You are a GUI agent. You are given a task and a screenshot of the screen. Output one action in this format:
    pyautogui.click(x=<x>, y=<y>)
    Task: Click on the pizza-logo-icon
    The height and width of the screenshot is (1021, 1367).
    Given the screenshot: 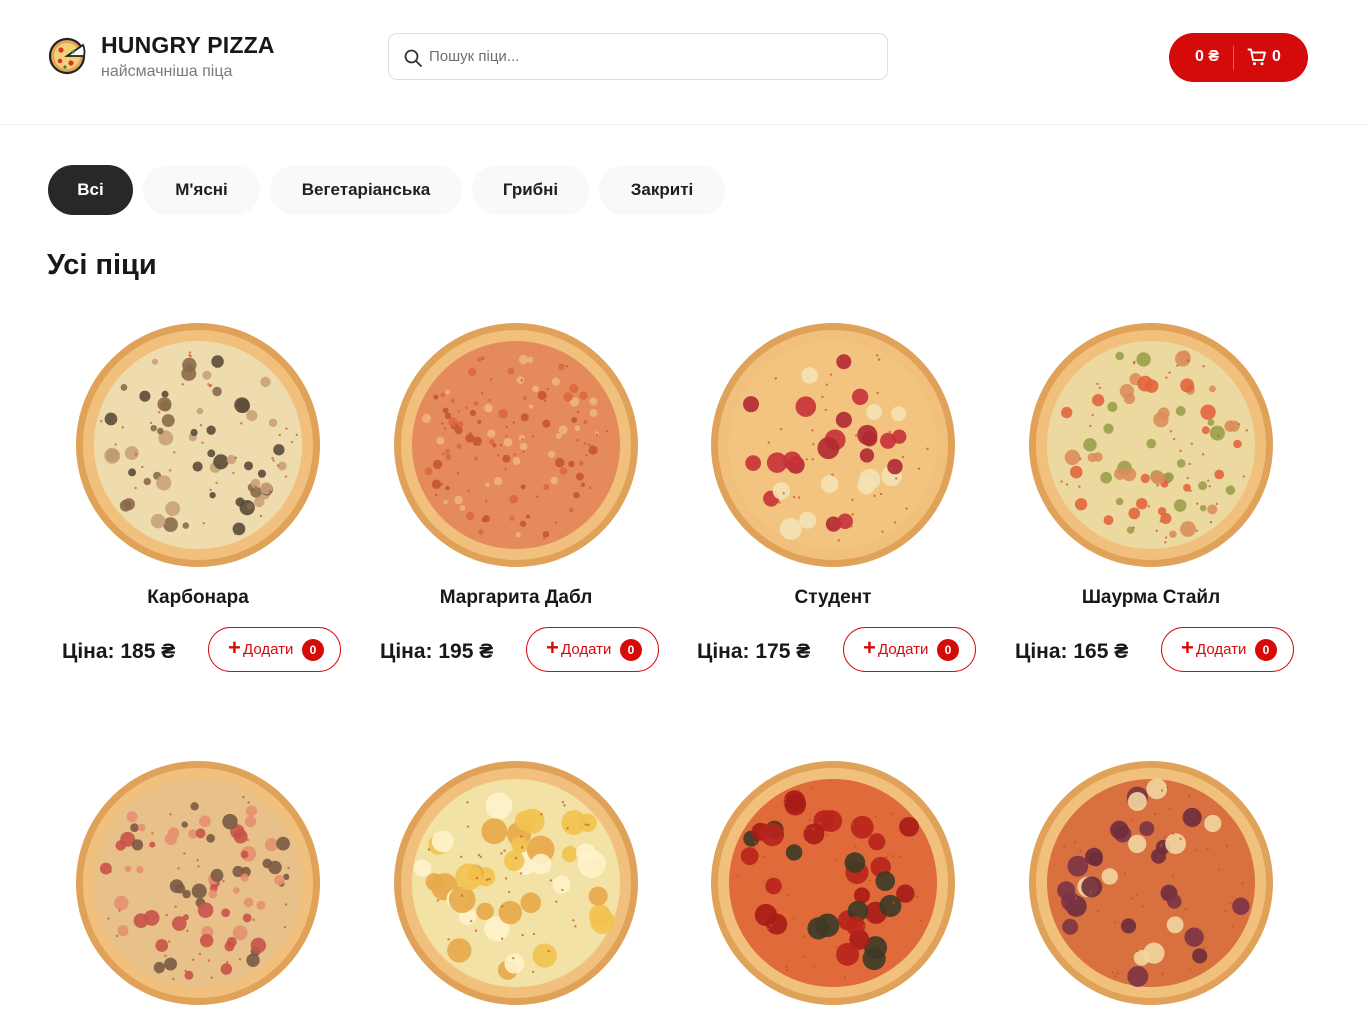 What is the action you would take?
    pyautogui.click(x=67, y=56)
    